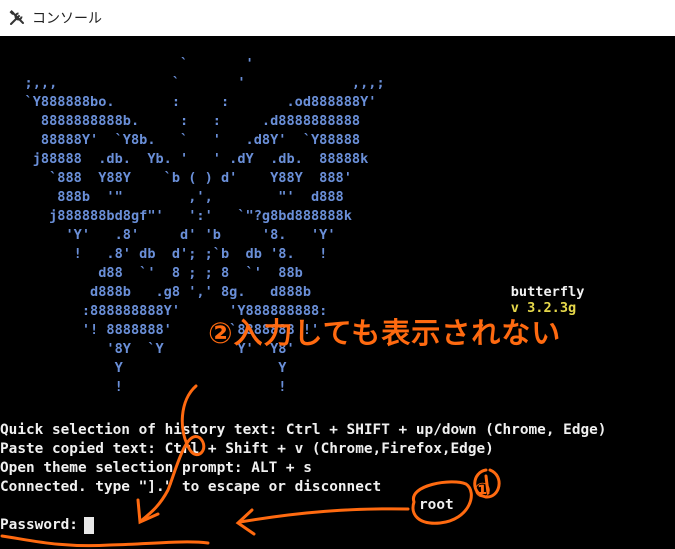 The width and height of the screenshot is (675, 549). I want to click on root-username-text: root, so click(436, 505).